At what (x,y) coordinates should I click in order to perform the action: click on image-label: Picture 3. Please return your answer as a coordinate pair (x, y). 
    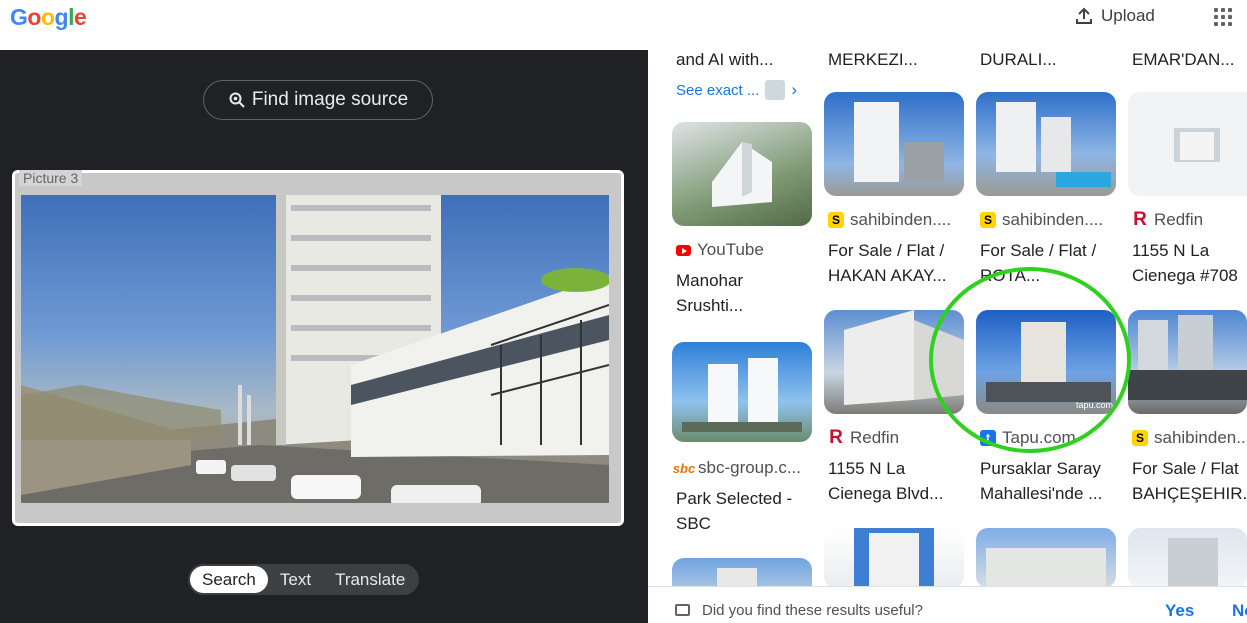
    Looking at the image, I should click on (51, 178).